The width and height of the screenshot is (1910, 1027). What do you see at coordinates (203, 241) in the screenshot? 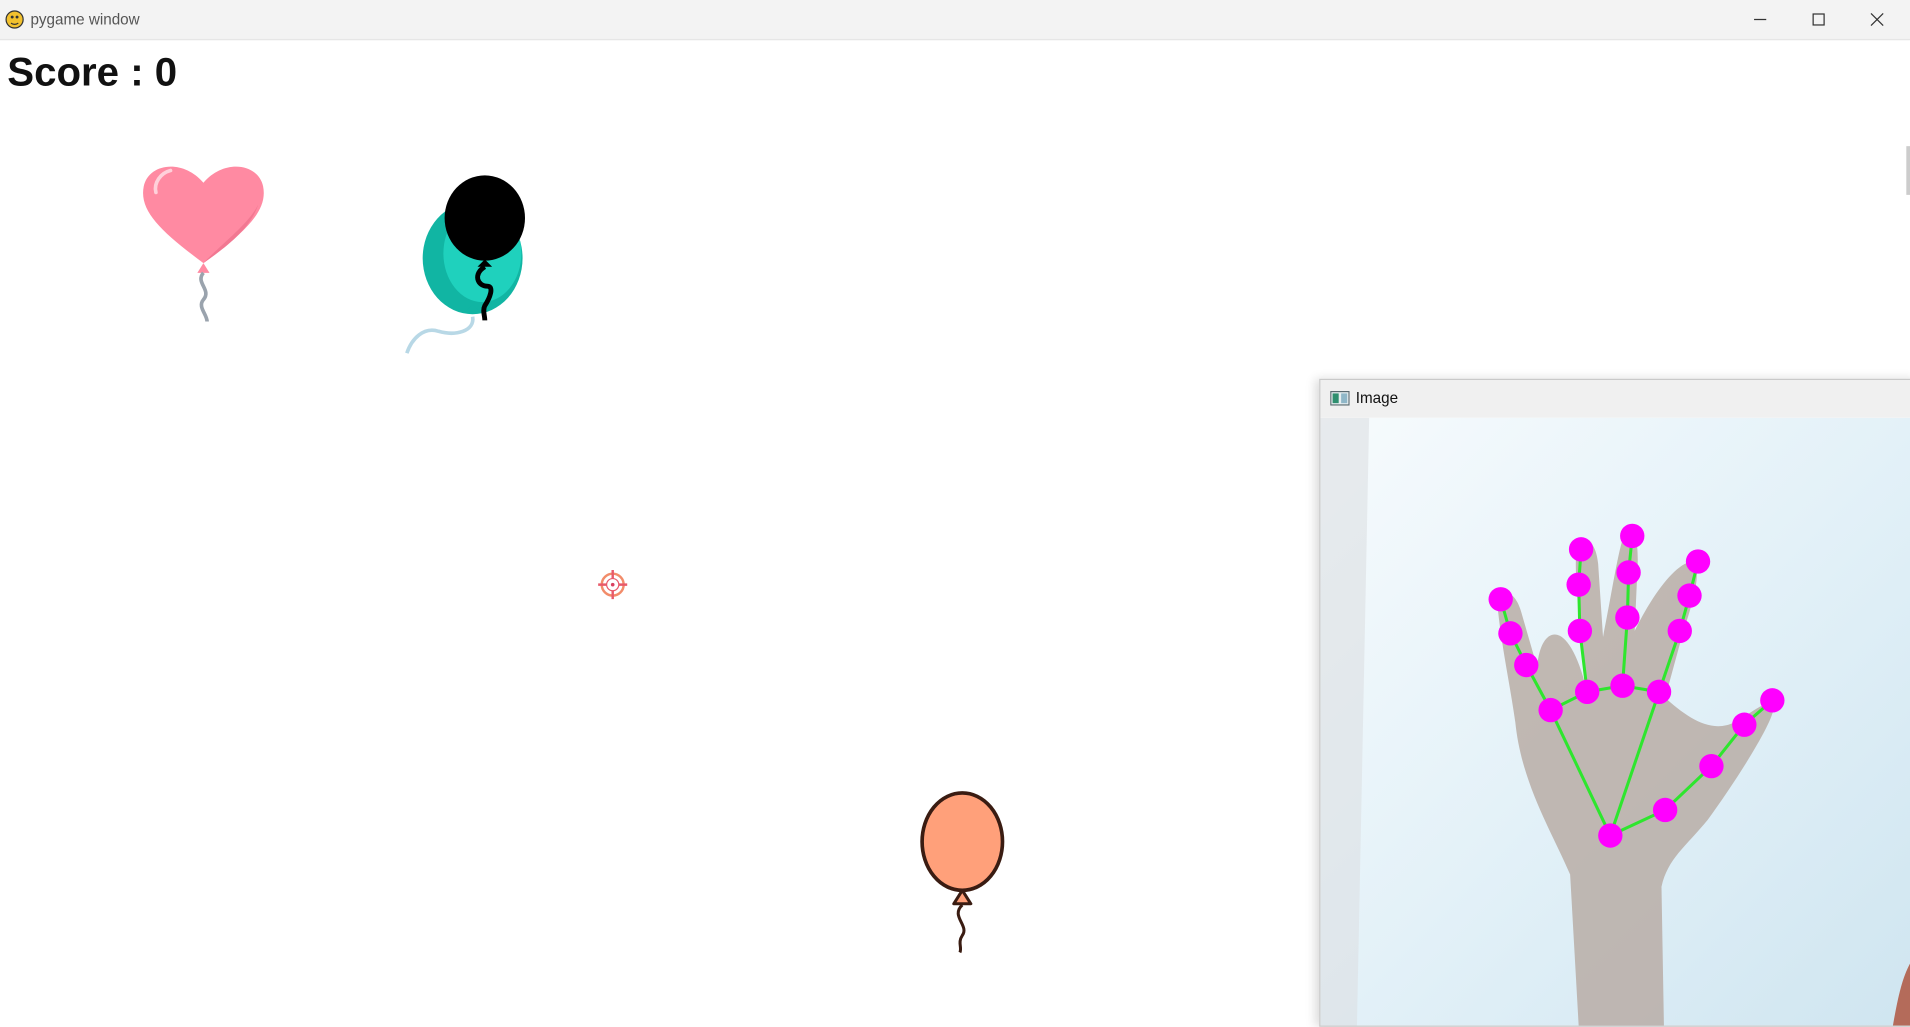
I see `heart-balloon` at bounding box center [203, 241].